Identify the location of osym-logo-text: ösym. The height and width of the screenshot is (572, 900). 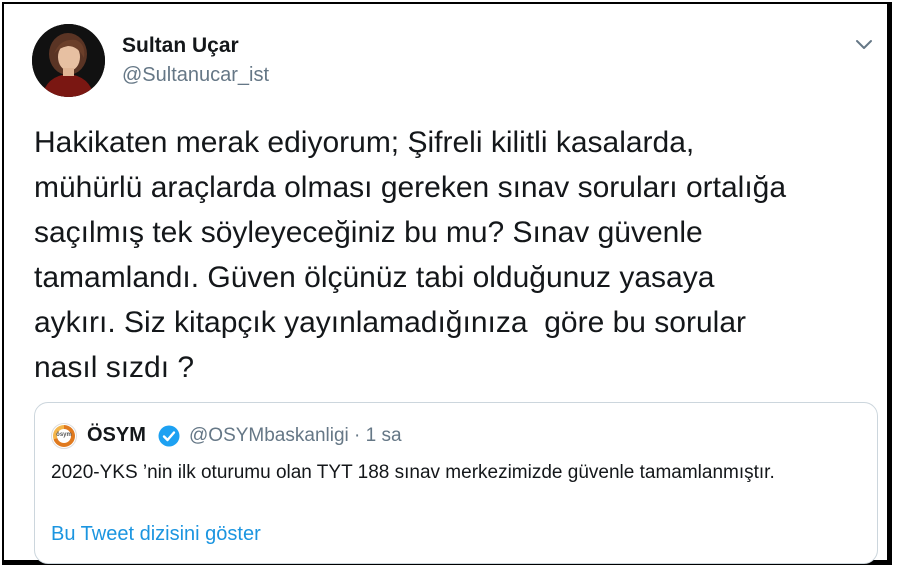
(64, 435).